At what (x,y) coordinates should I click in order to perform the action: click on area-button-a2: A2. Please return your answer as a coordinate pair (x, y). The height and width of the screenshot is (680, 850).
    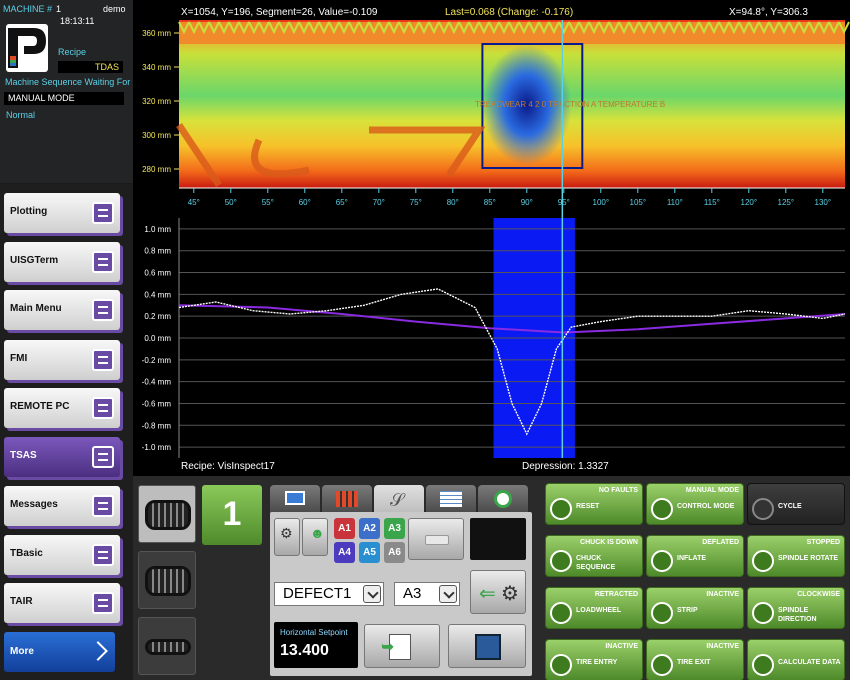
    Looking at the image, I should click on (369, 528).